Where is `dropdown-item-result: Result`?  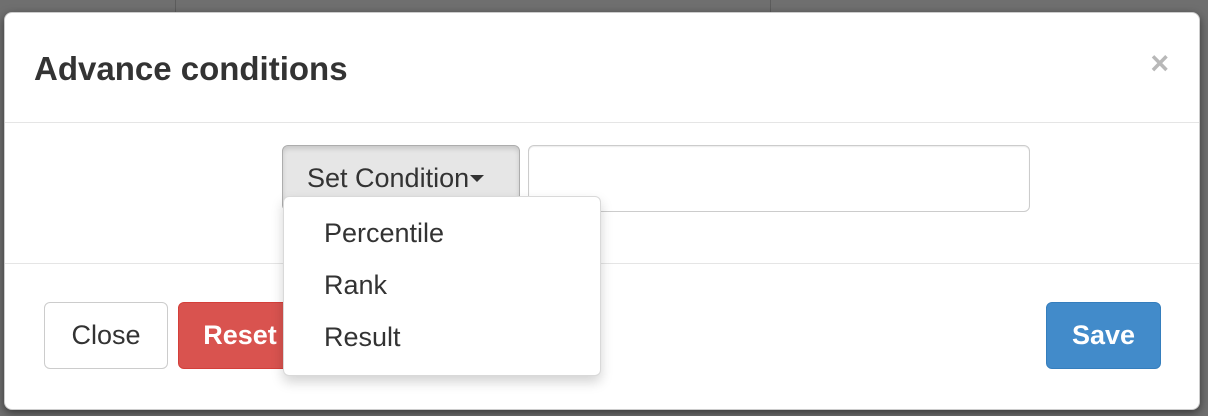 dropdown-item-result: Result is located at coordinates (442, 337).